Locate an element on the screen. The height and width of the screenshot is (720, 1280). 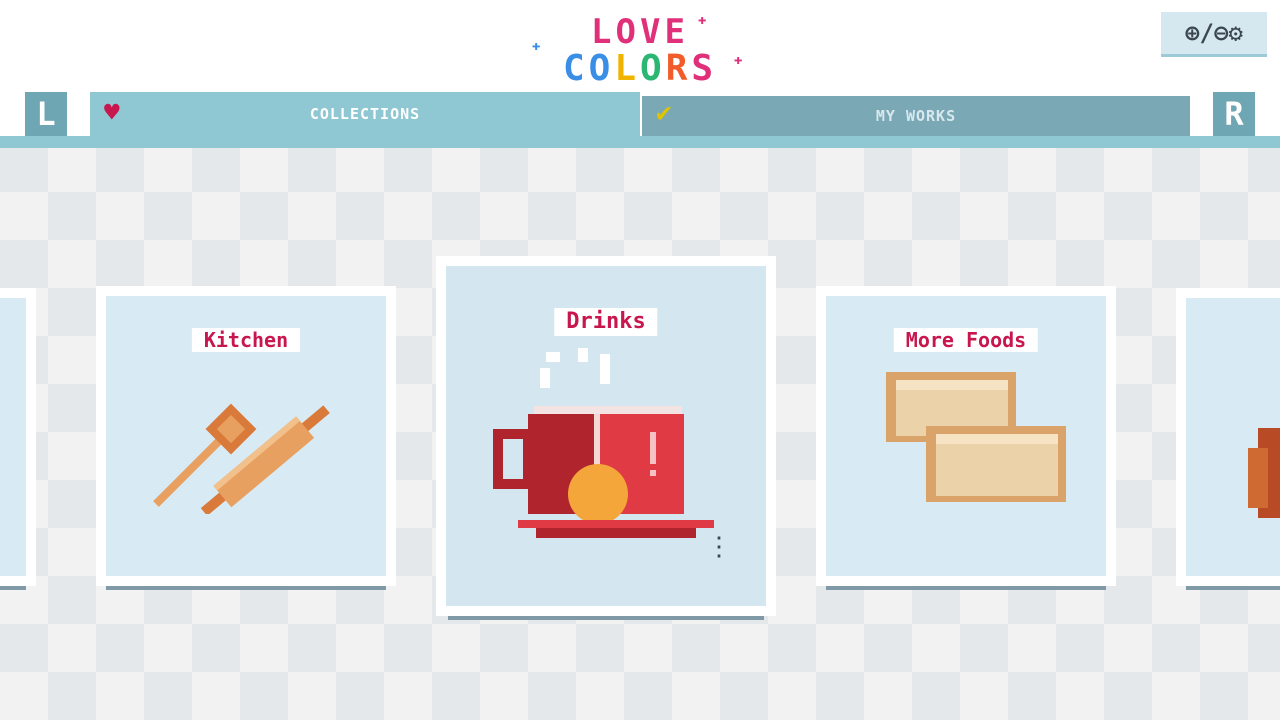
shoulder-right-button: R is located at coordinates (1234, 114).